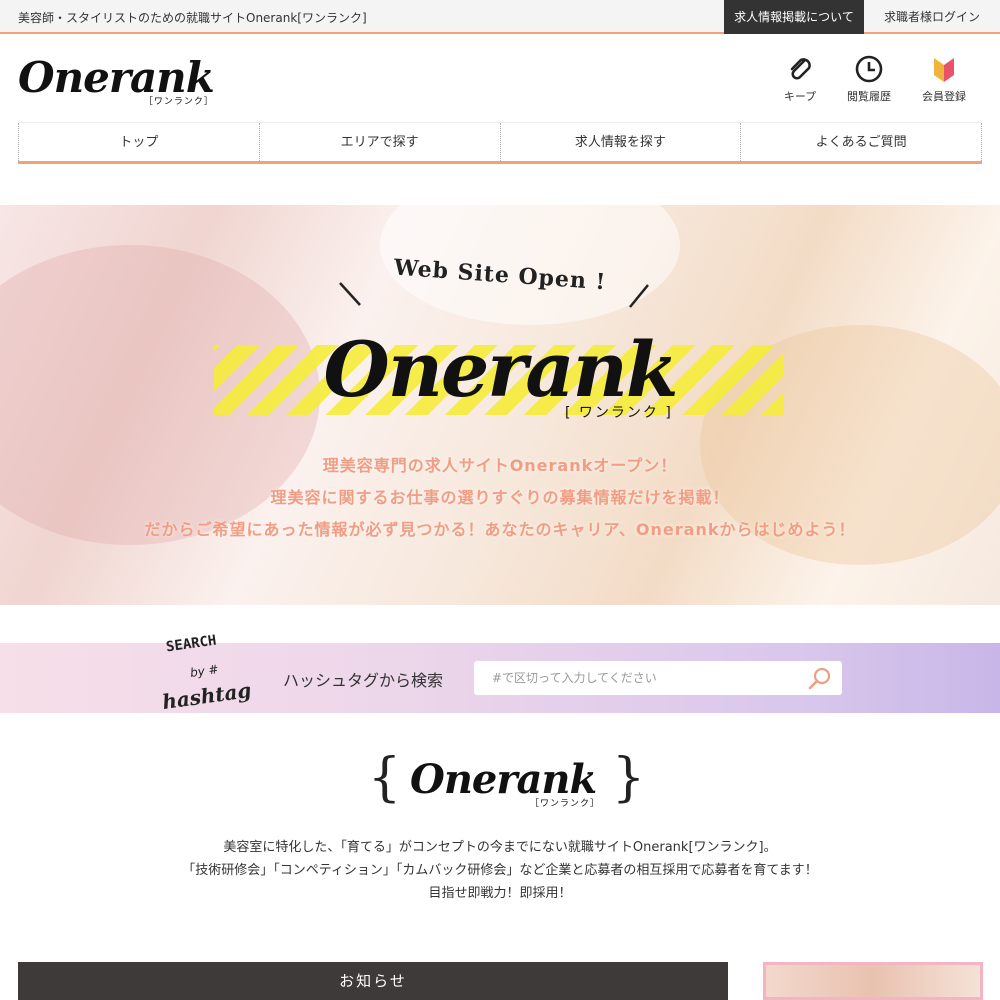 The image size is (1000, 1000). I want to click on main-nav: トップ エリアで探す 求人情報を探す よくあるご質問, so click(500, 143).